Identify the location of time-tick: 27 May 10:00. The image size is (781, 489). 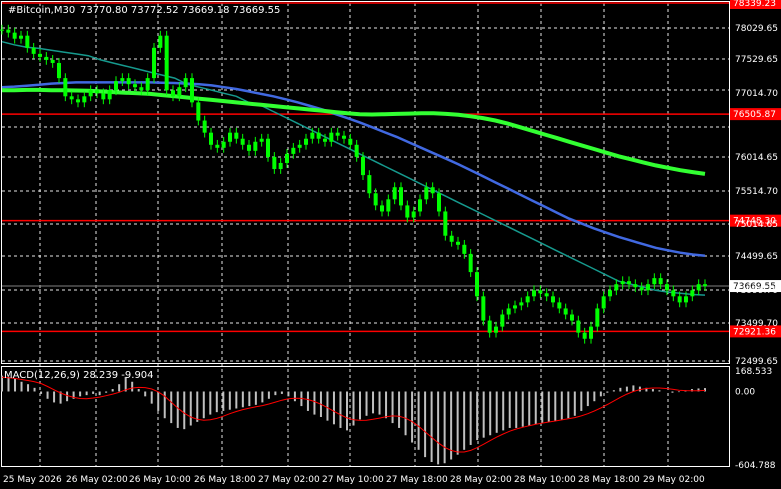
(353, 480).